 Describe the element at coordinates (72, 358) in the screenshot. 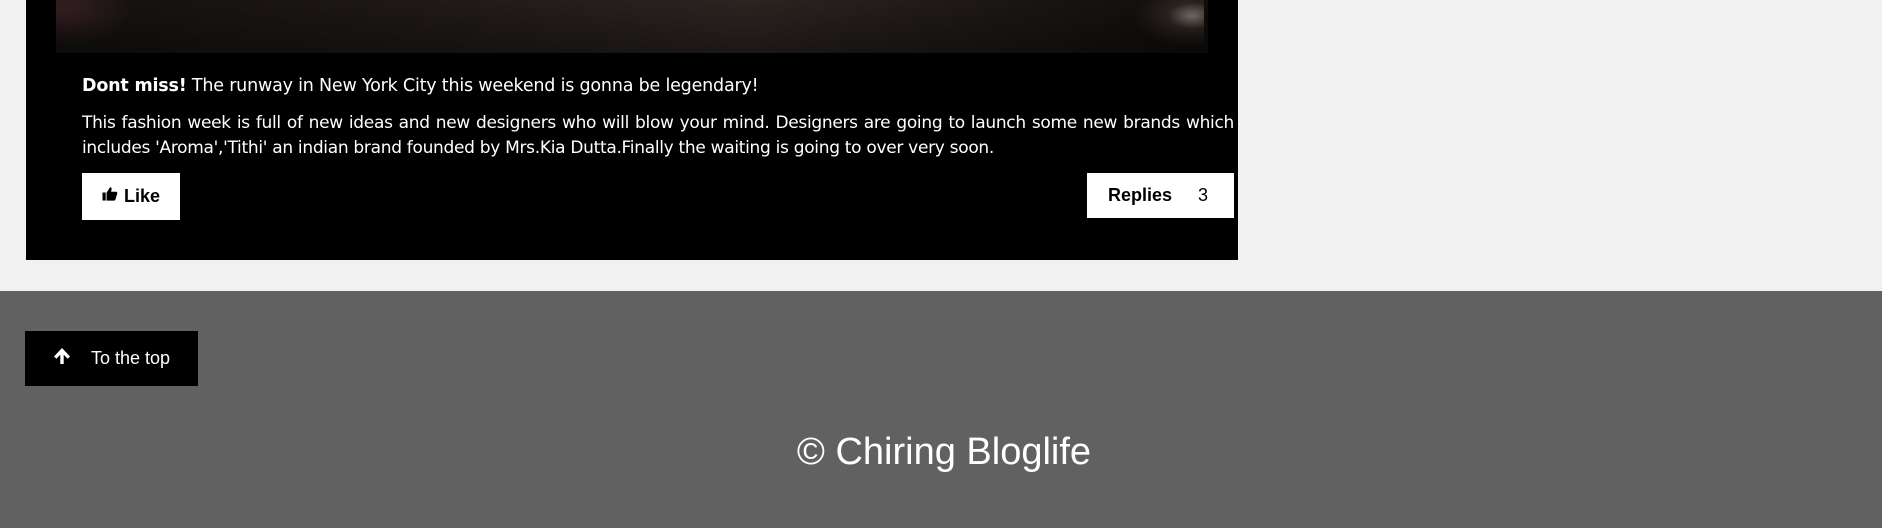

I see `arrow-up-icon` at that location.